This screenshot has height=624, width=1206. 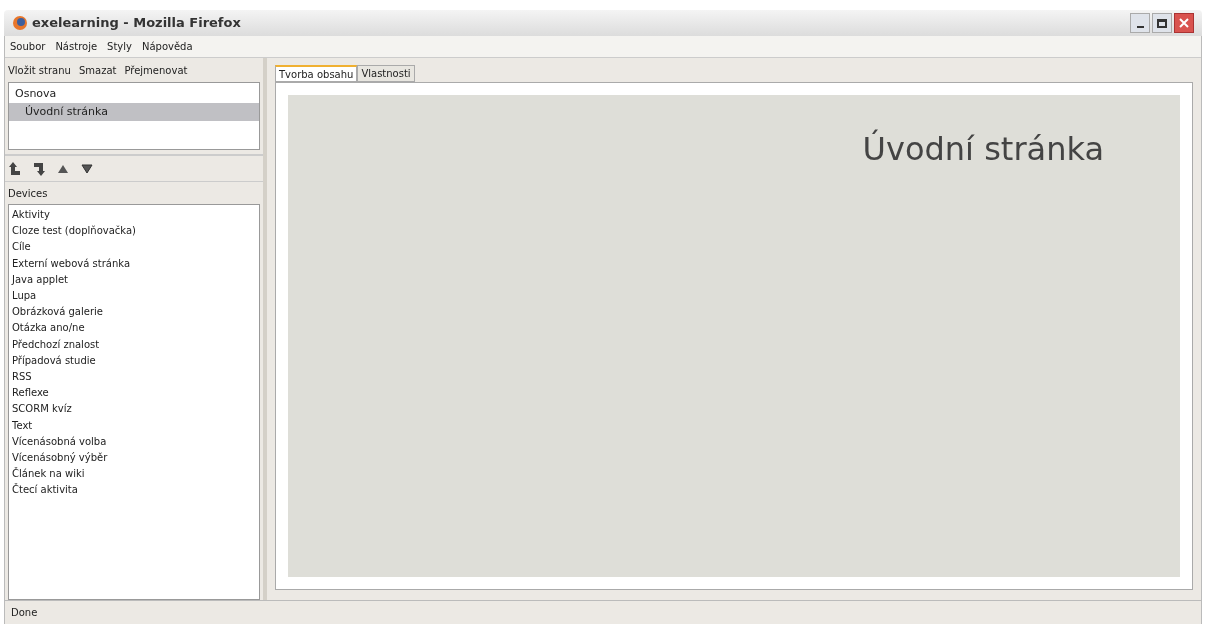 I want to click on devices-header: Devices, so click(x=28, y=193).